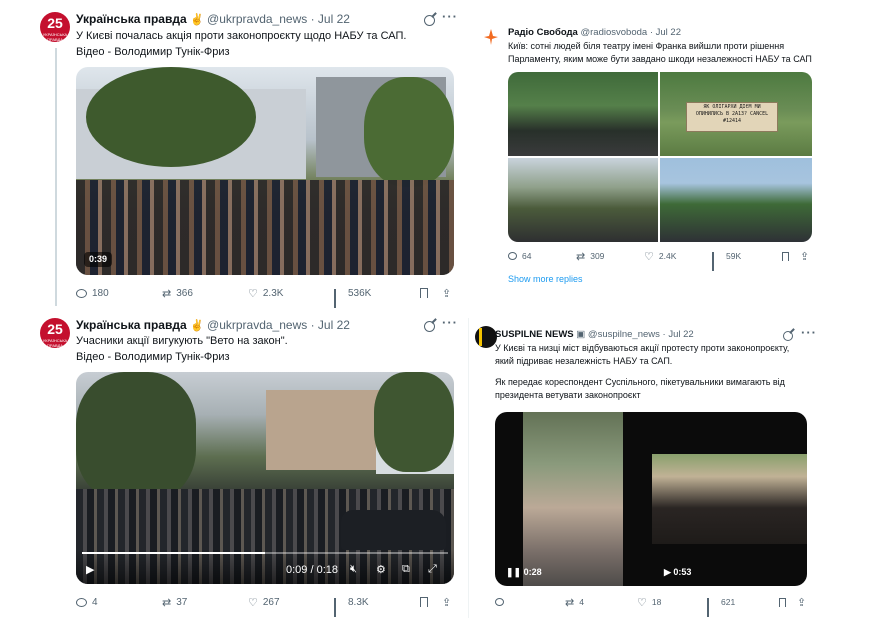 Image resolution: width=873 pixels, height=620 pixels. I want to click on volume-icon: 🔇︎, so click(353, 569).